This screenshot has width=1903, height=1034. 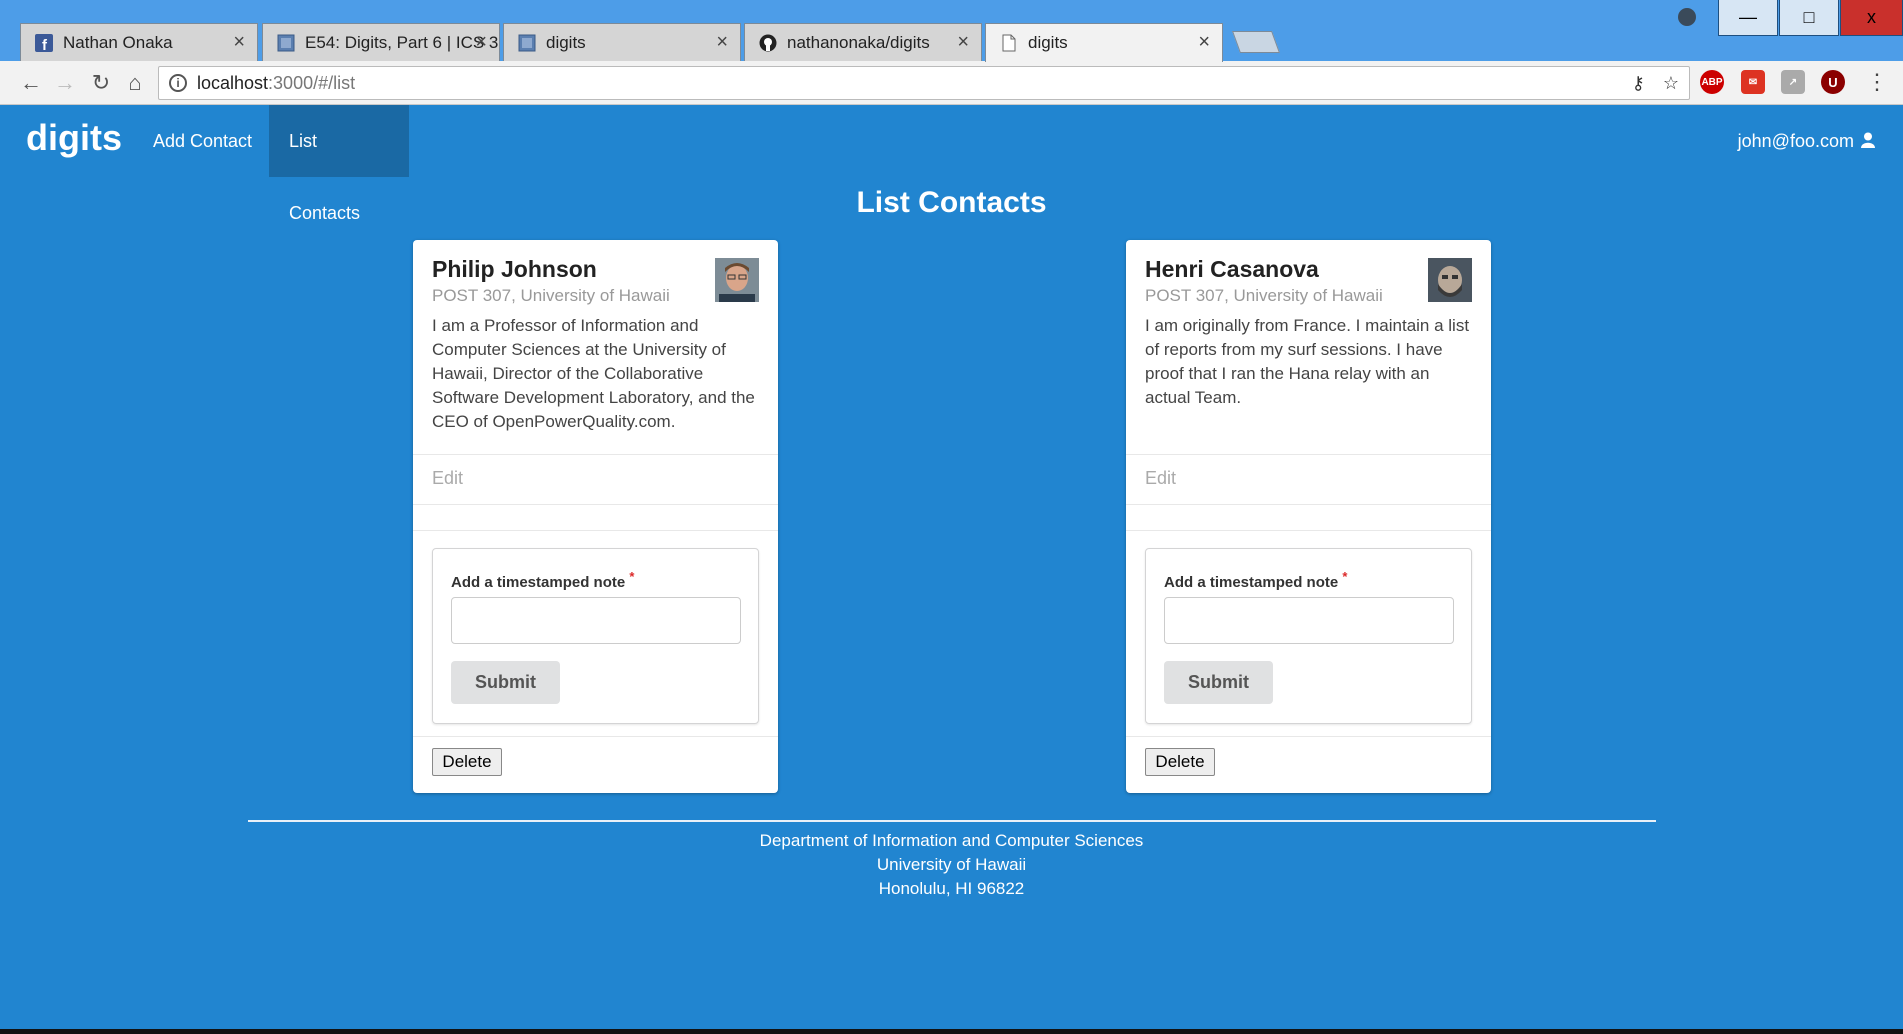 I want to click on browser-toolbar: ← → ↻ ⌂ i localhost:3000/#/list ⚷ ☆, so click(x=951, y=83).